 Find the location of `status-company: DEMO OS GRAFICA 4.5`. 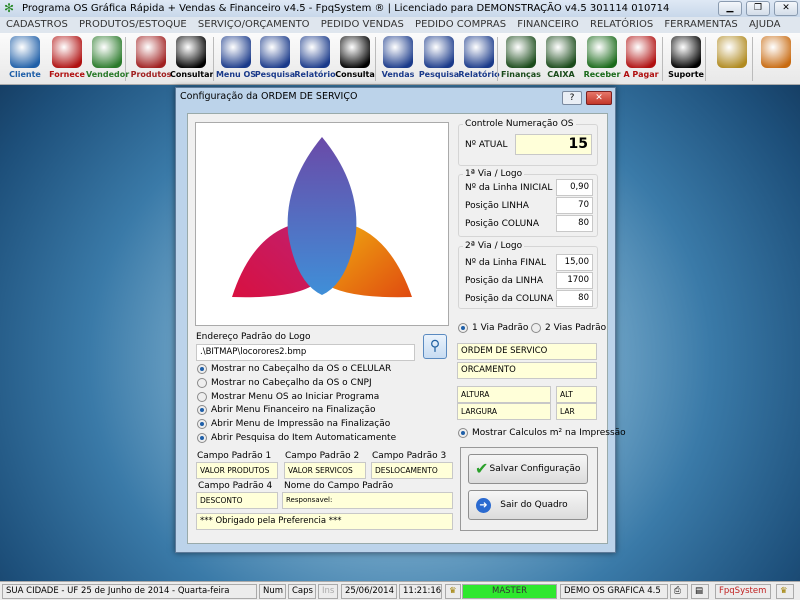

status-company: DEMO OS GRAFICA 4.5 is located at coordinates (614, 591).